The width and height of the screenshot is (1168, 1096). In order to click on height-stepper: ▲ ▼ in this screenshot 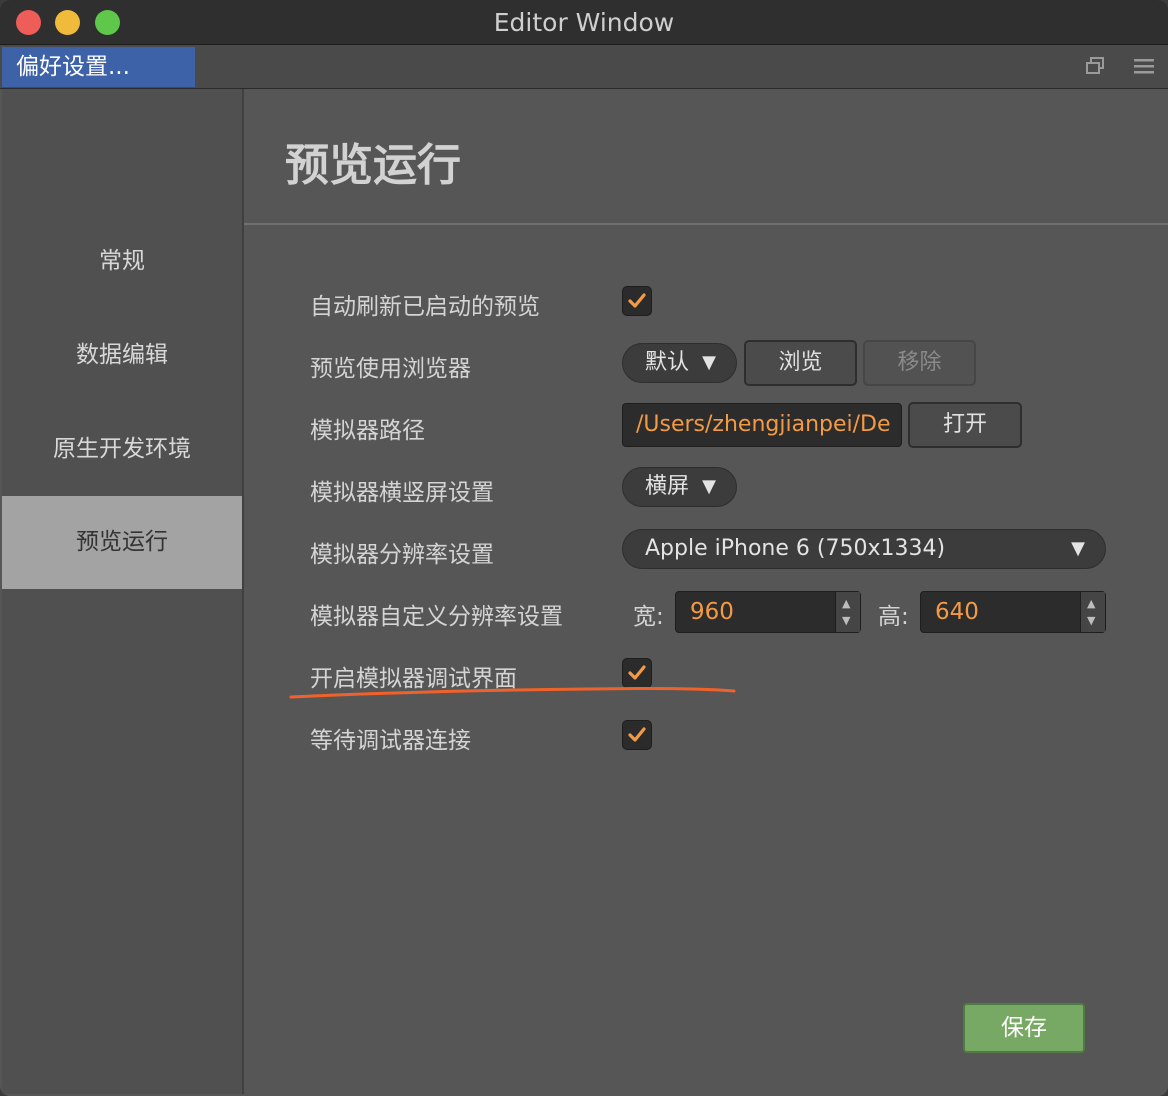, I will do `click(1092, 612)`.